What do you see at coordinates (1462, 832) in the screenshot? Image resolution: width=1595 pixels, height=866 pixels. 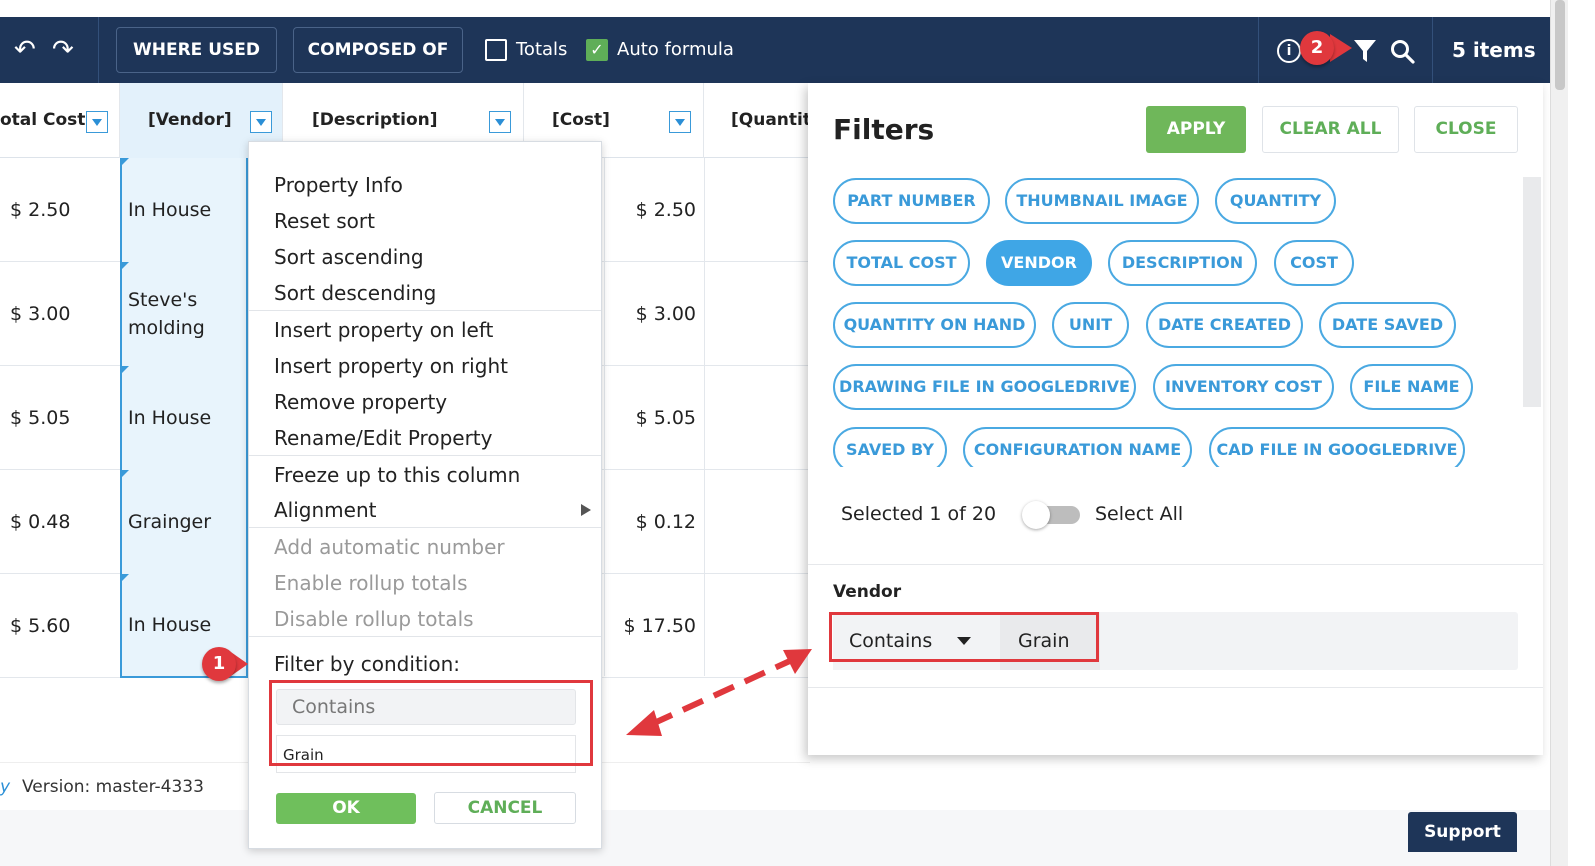 I see `support-button: Support` at bounding box center [1462, 832].